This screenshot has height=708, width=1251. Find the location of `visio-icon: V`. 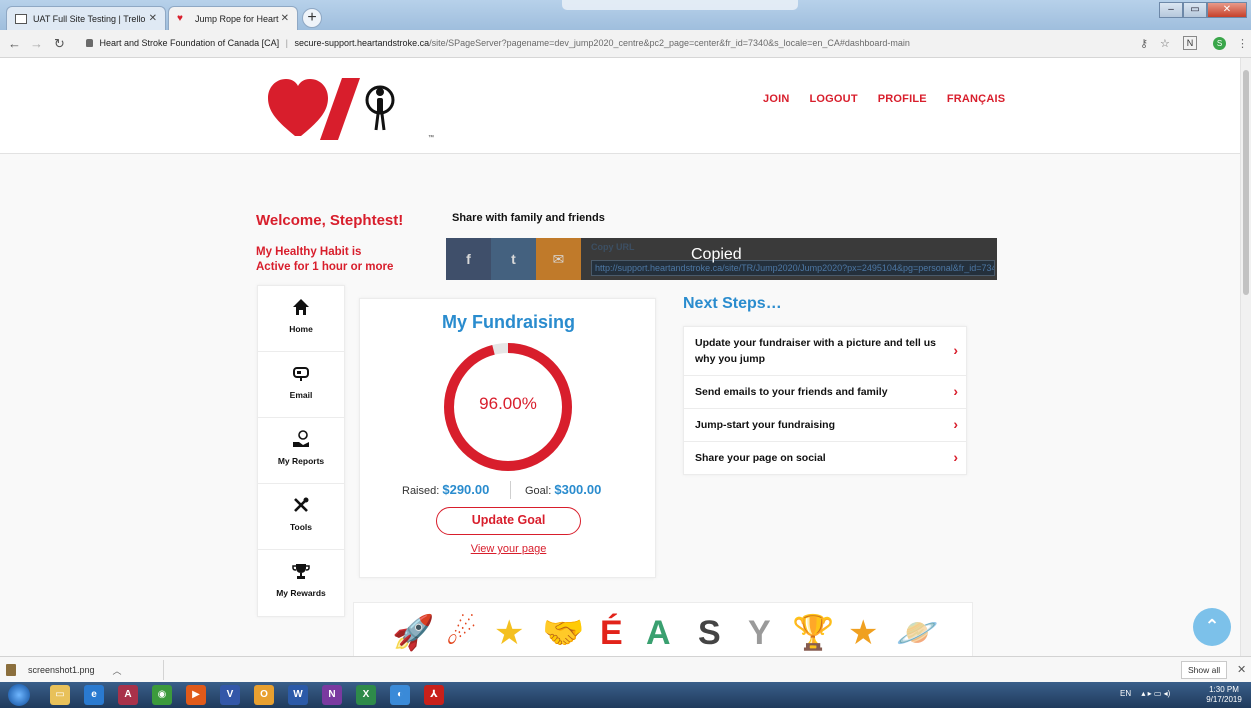

visio-icon: V is located at coordinates (230, 695).